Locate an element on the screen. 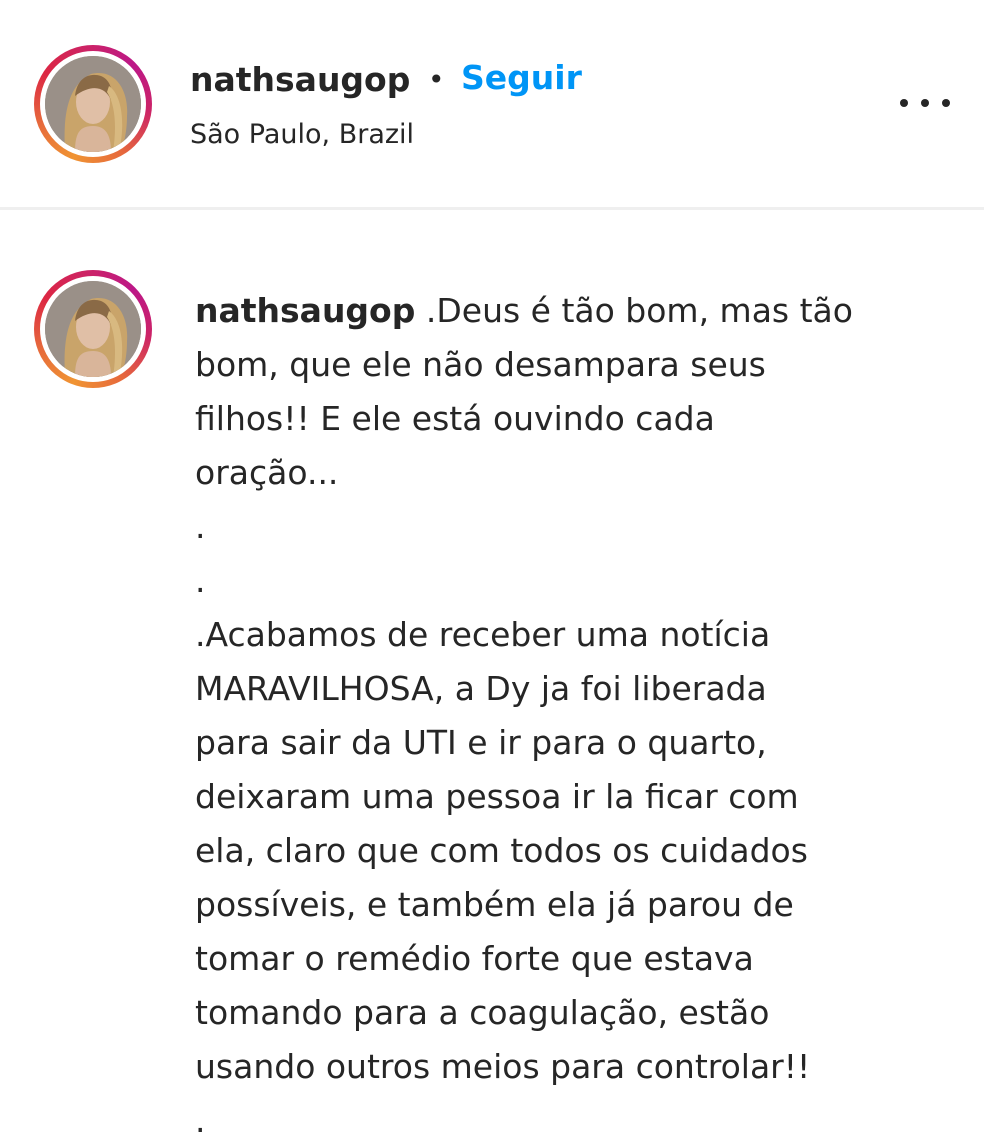 This screenshot has height=1148, width=984. more-options-icon is located at coordinates (925, 103).